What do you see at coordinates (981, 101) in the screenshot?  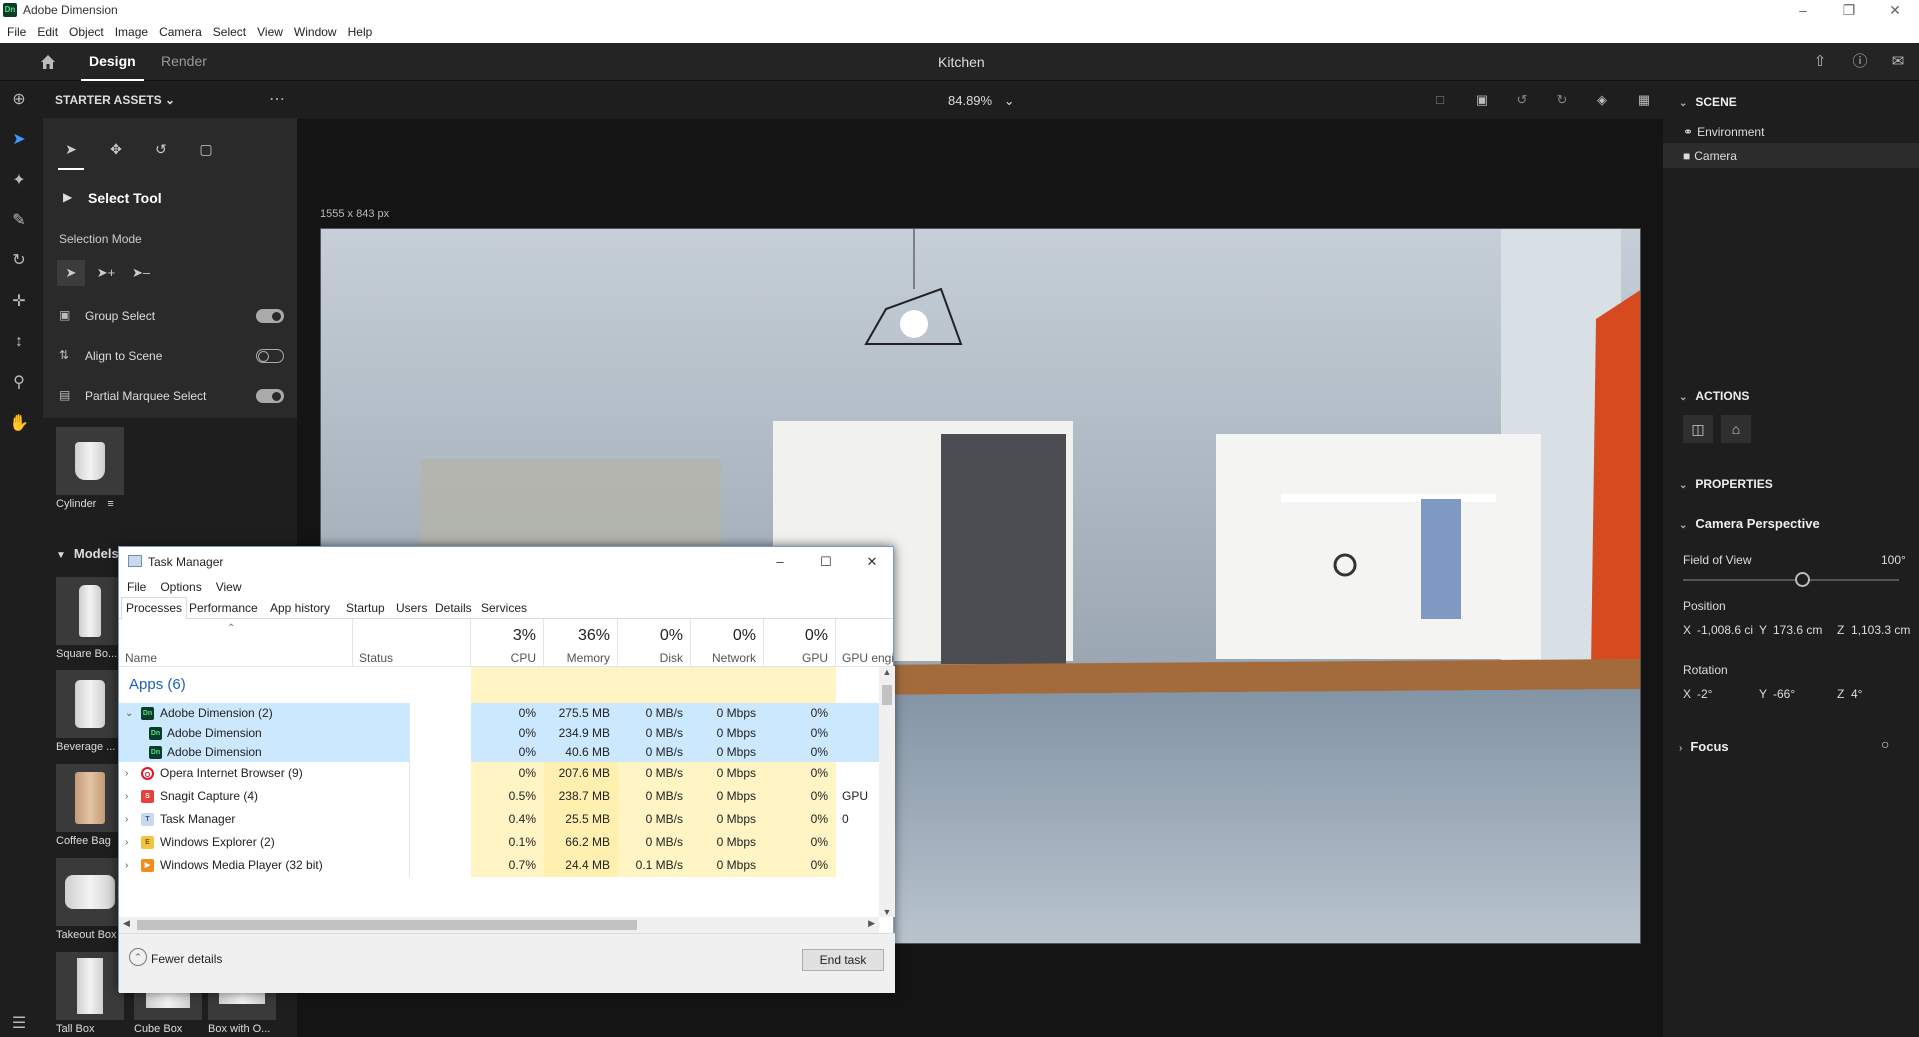 I see `zoom-level: 84.89% ⌄` at bounding box center [981, 101].